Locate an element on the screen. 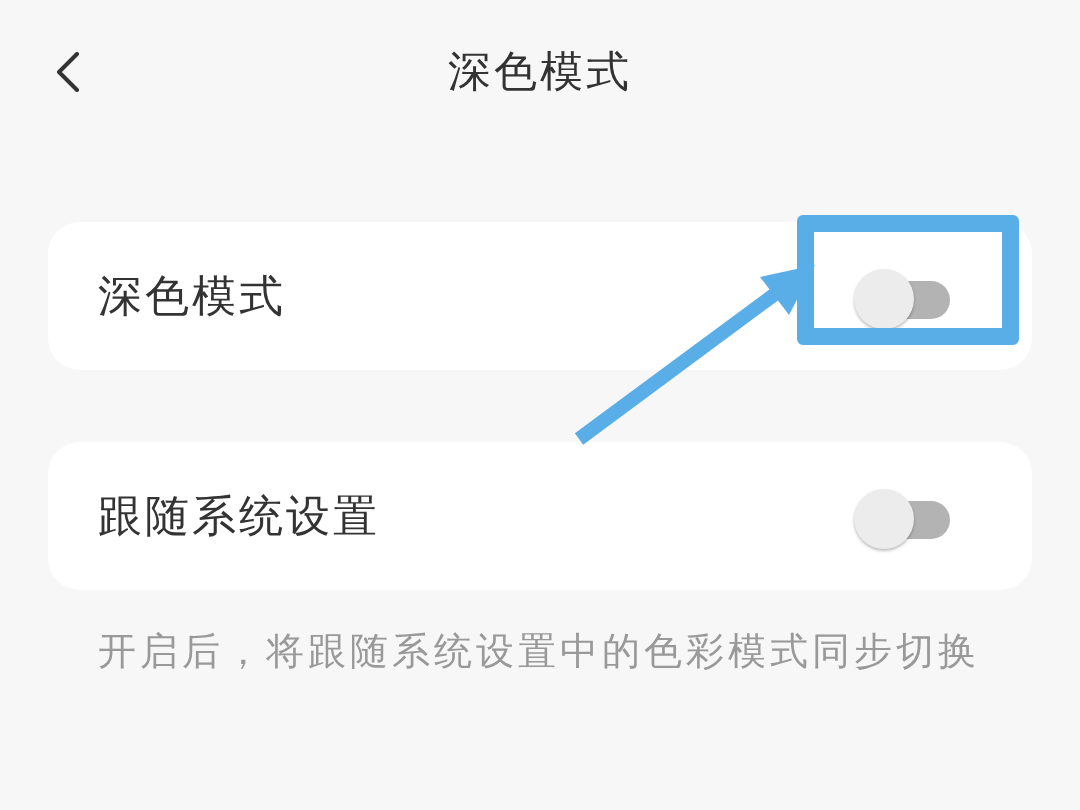  page-title: 深色模式 is located at coordinates (540, 71).